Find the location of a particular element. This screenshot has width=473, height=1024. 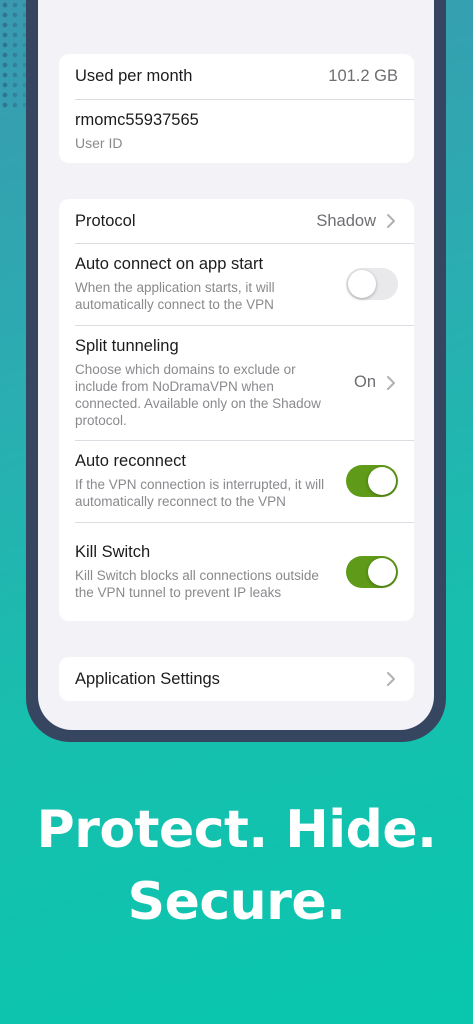

app-settings-label: Application Settings is located at coordinates (147, 678).